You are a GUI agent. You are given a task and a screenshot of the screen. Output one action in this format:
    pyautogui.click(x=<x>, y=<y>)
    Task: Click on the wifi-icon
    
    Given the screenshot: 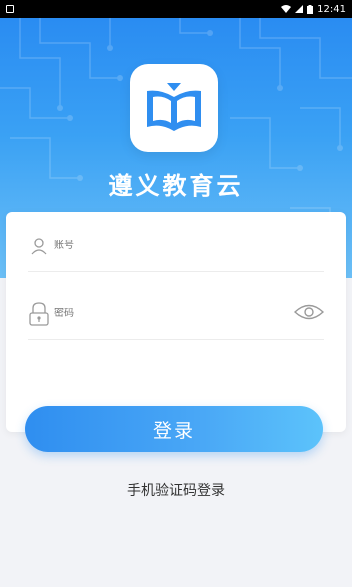 What is the action you would take?
    pyautogui.click(x=286, y=9)
    